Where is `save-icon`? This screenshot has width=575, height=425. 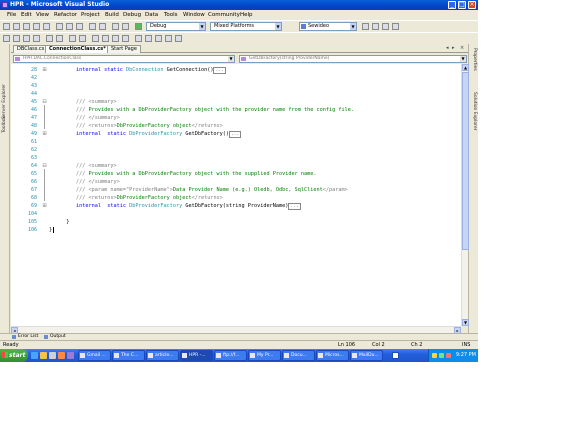
save-icon is located at coordinates (36, 26).